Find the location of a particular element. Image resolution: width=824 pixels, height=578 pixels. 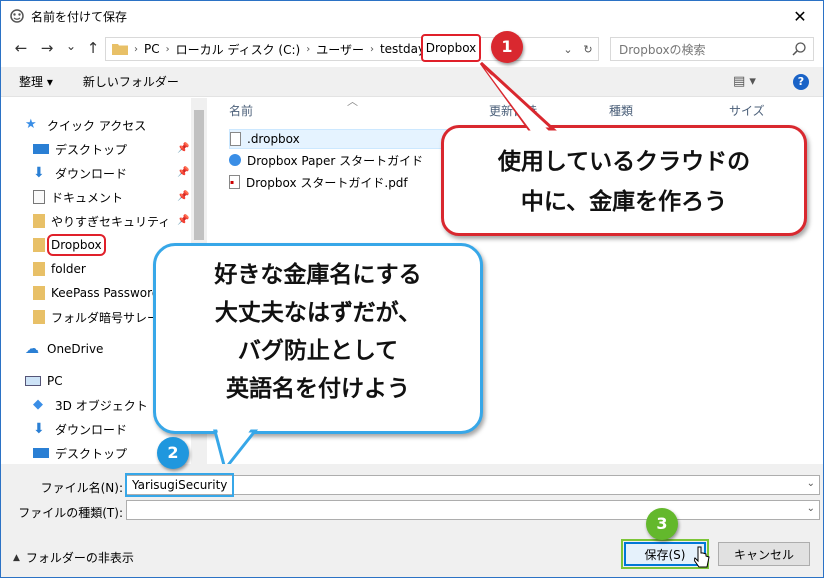

file-row: .dropbox is located at coordinates (339, 139).